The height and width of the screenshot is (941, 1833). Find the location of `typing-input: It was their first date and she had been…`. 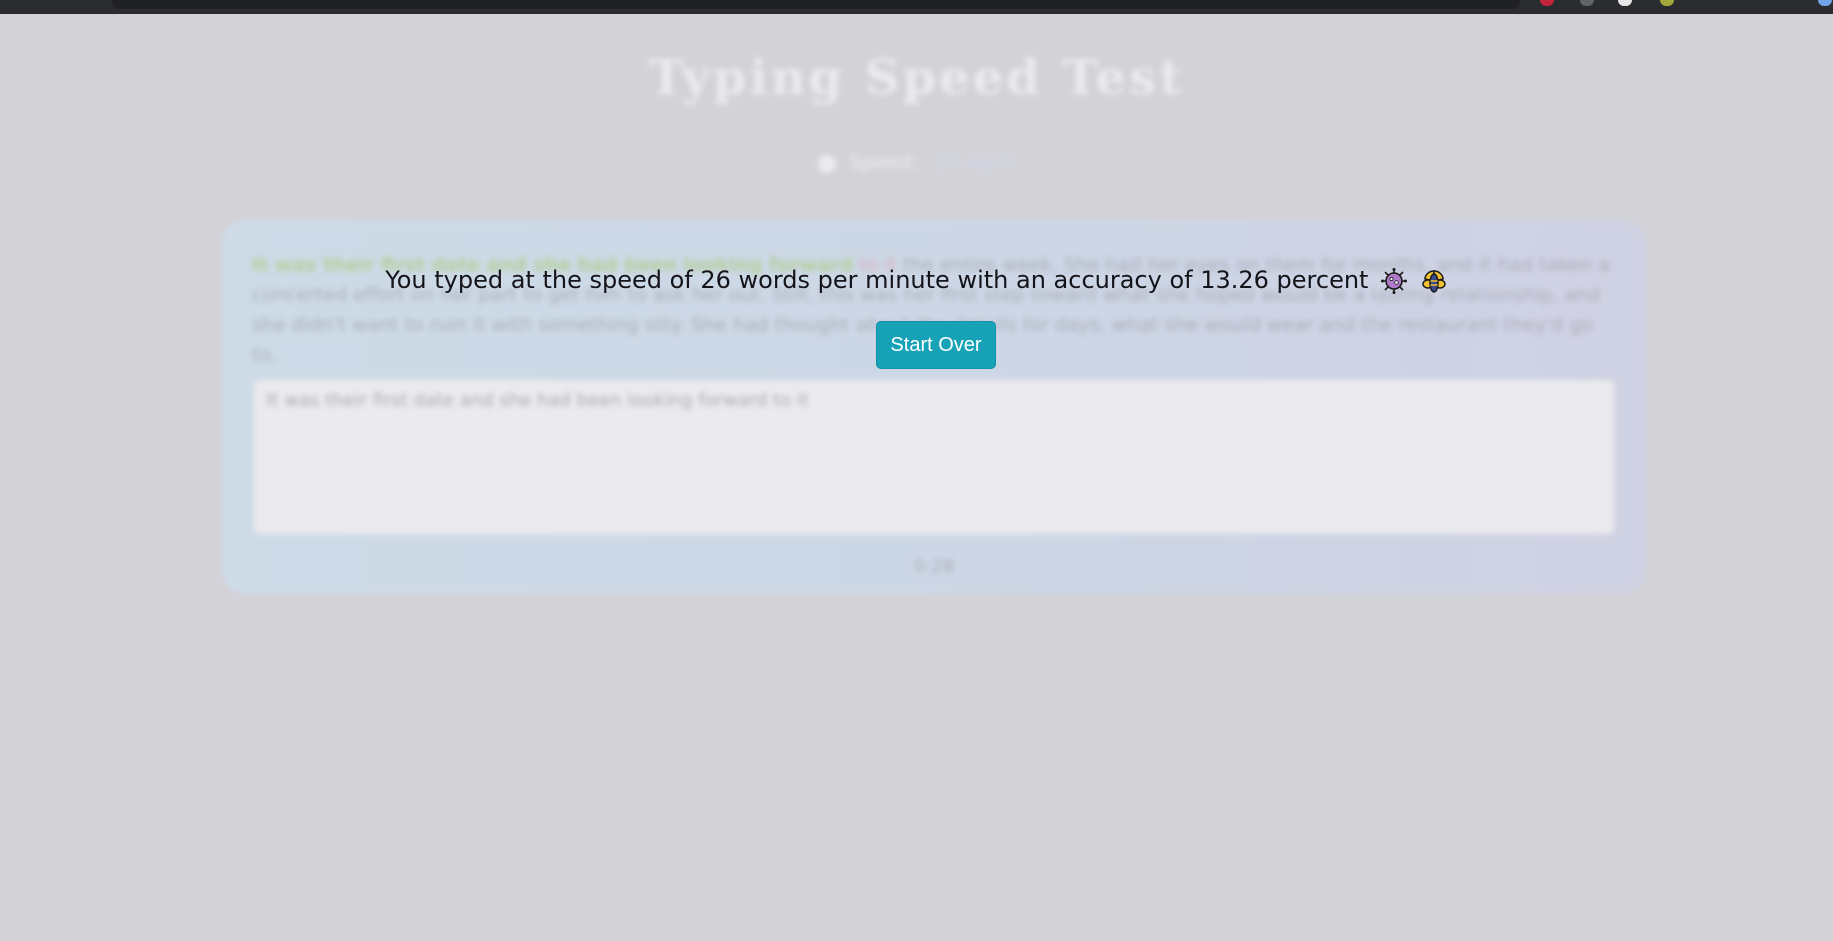

typing-input: It was their first date and she had been… is located at coordinates (934, 457).